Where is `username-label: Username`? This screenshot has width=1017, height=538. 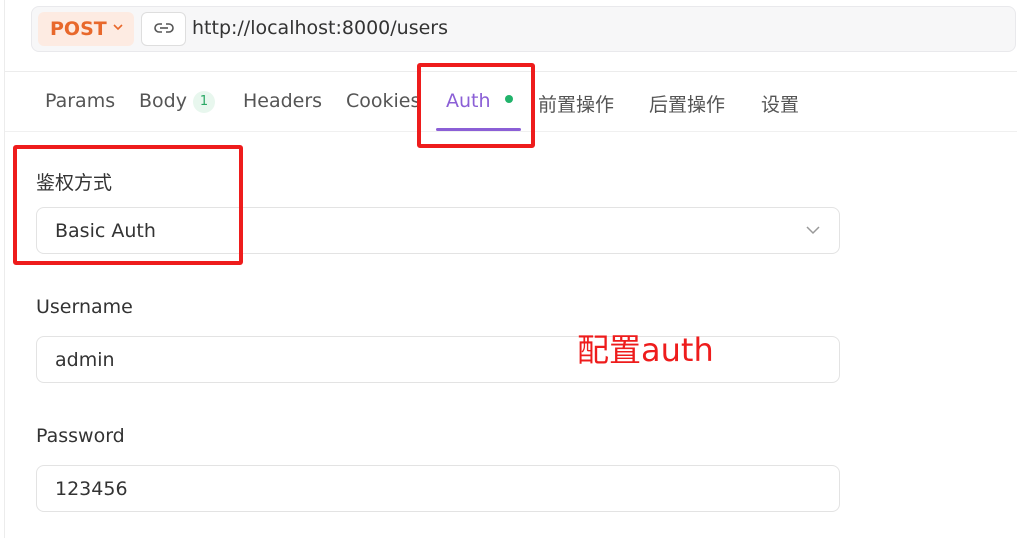
username-label: Username is located at coordinates (84, 307).